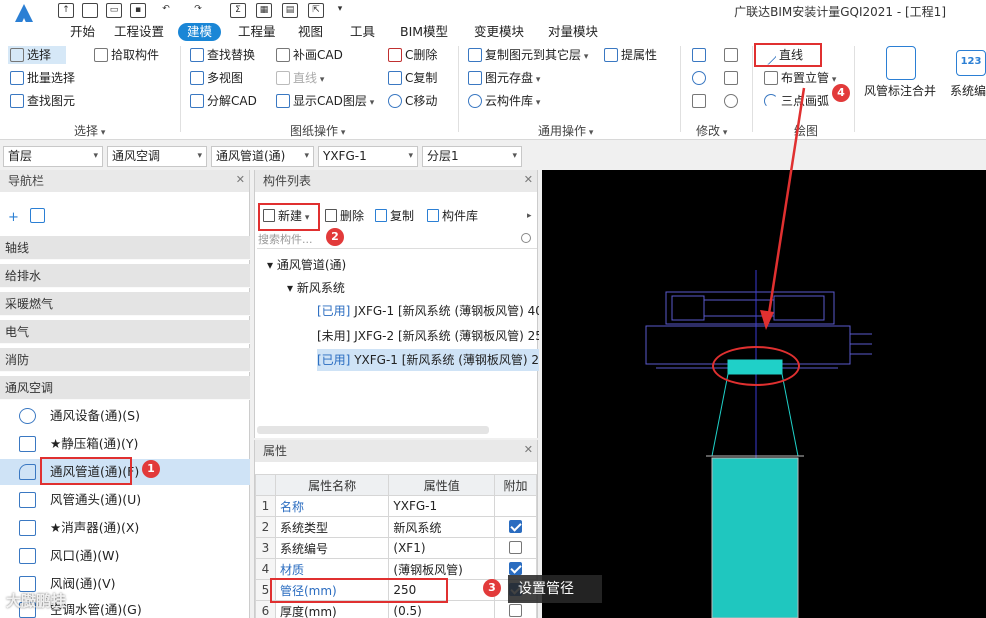 This screenshot has height=618, width=986. What do you see at coordinates (126, 55) in the screenshot?
I see `pick-component-button: 拾取构件` at bounding box center [126, 55].